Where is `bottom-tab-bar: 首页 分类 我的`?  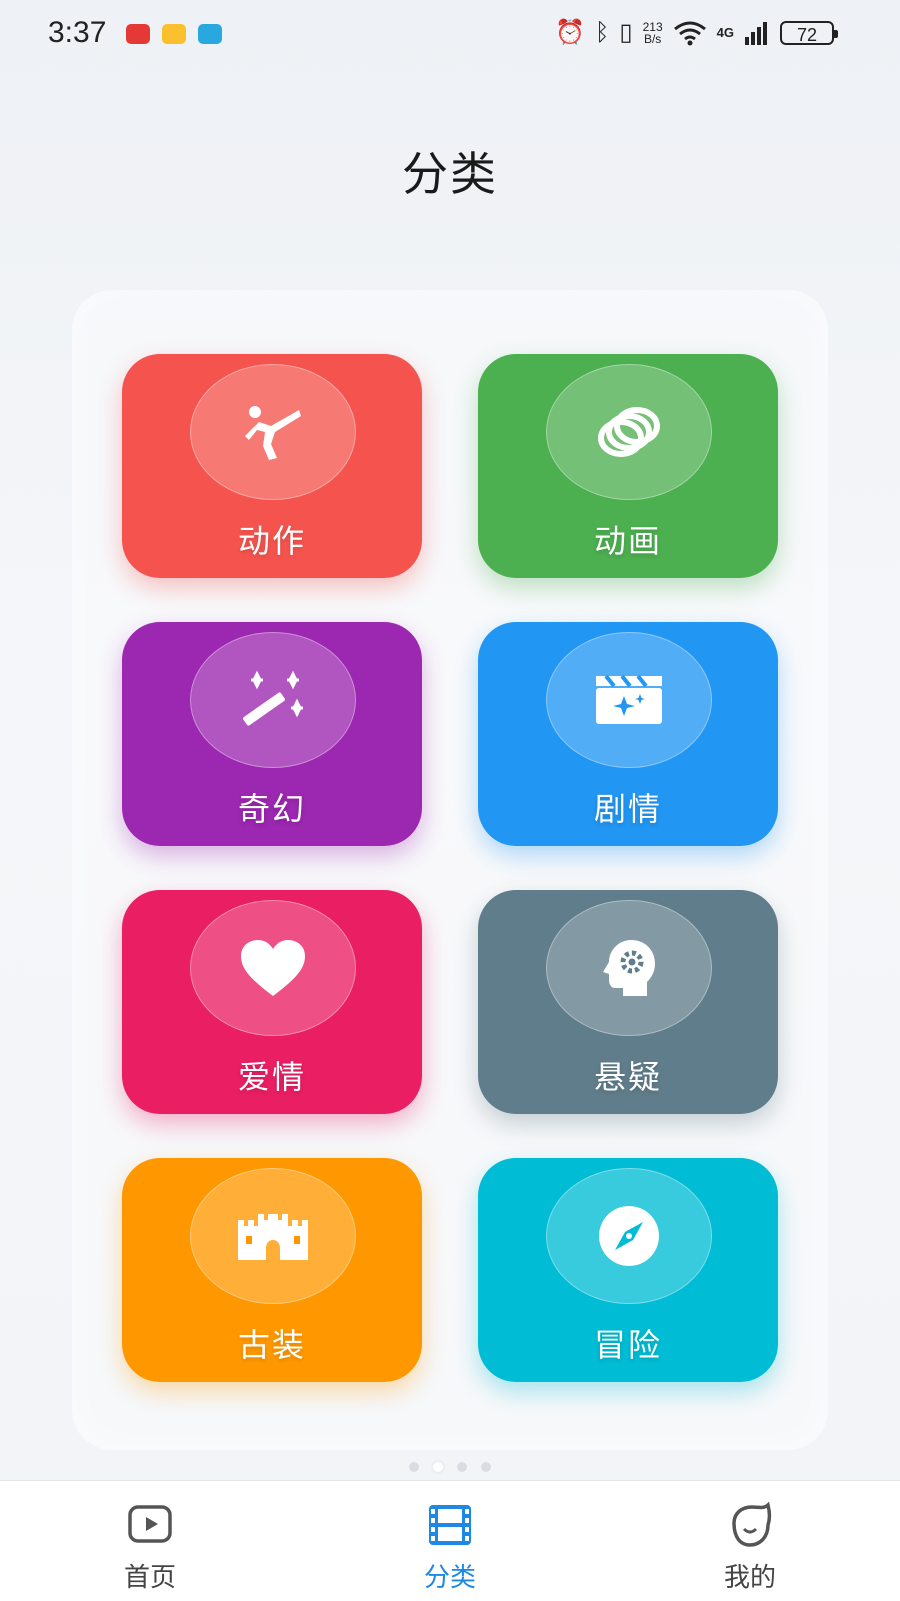
bottom-tab-bar: 首页 分类 我的 is located at coordinates (450, 1540).